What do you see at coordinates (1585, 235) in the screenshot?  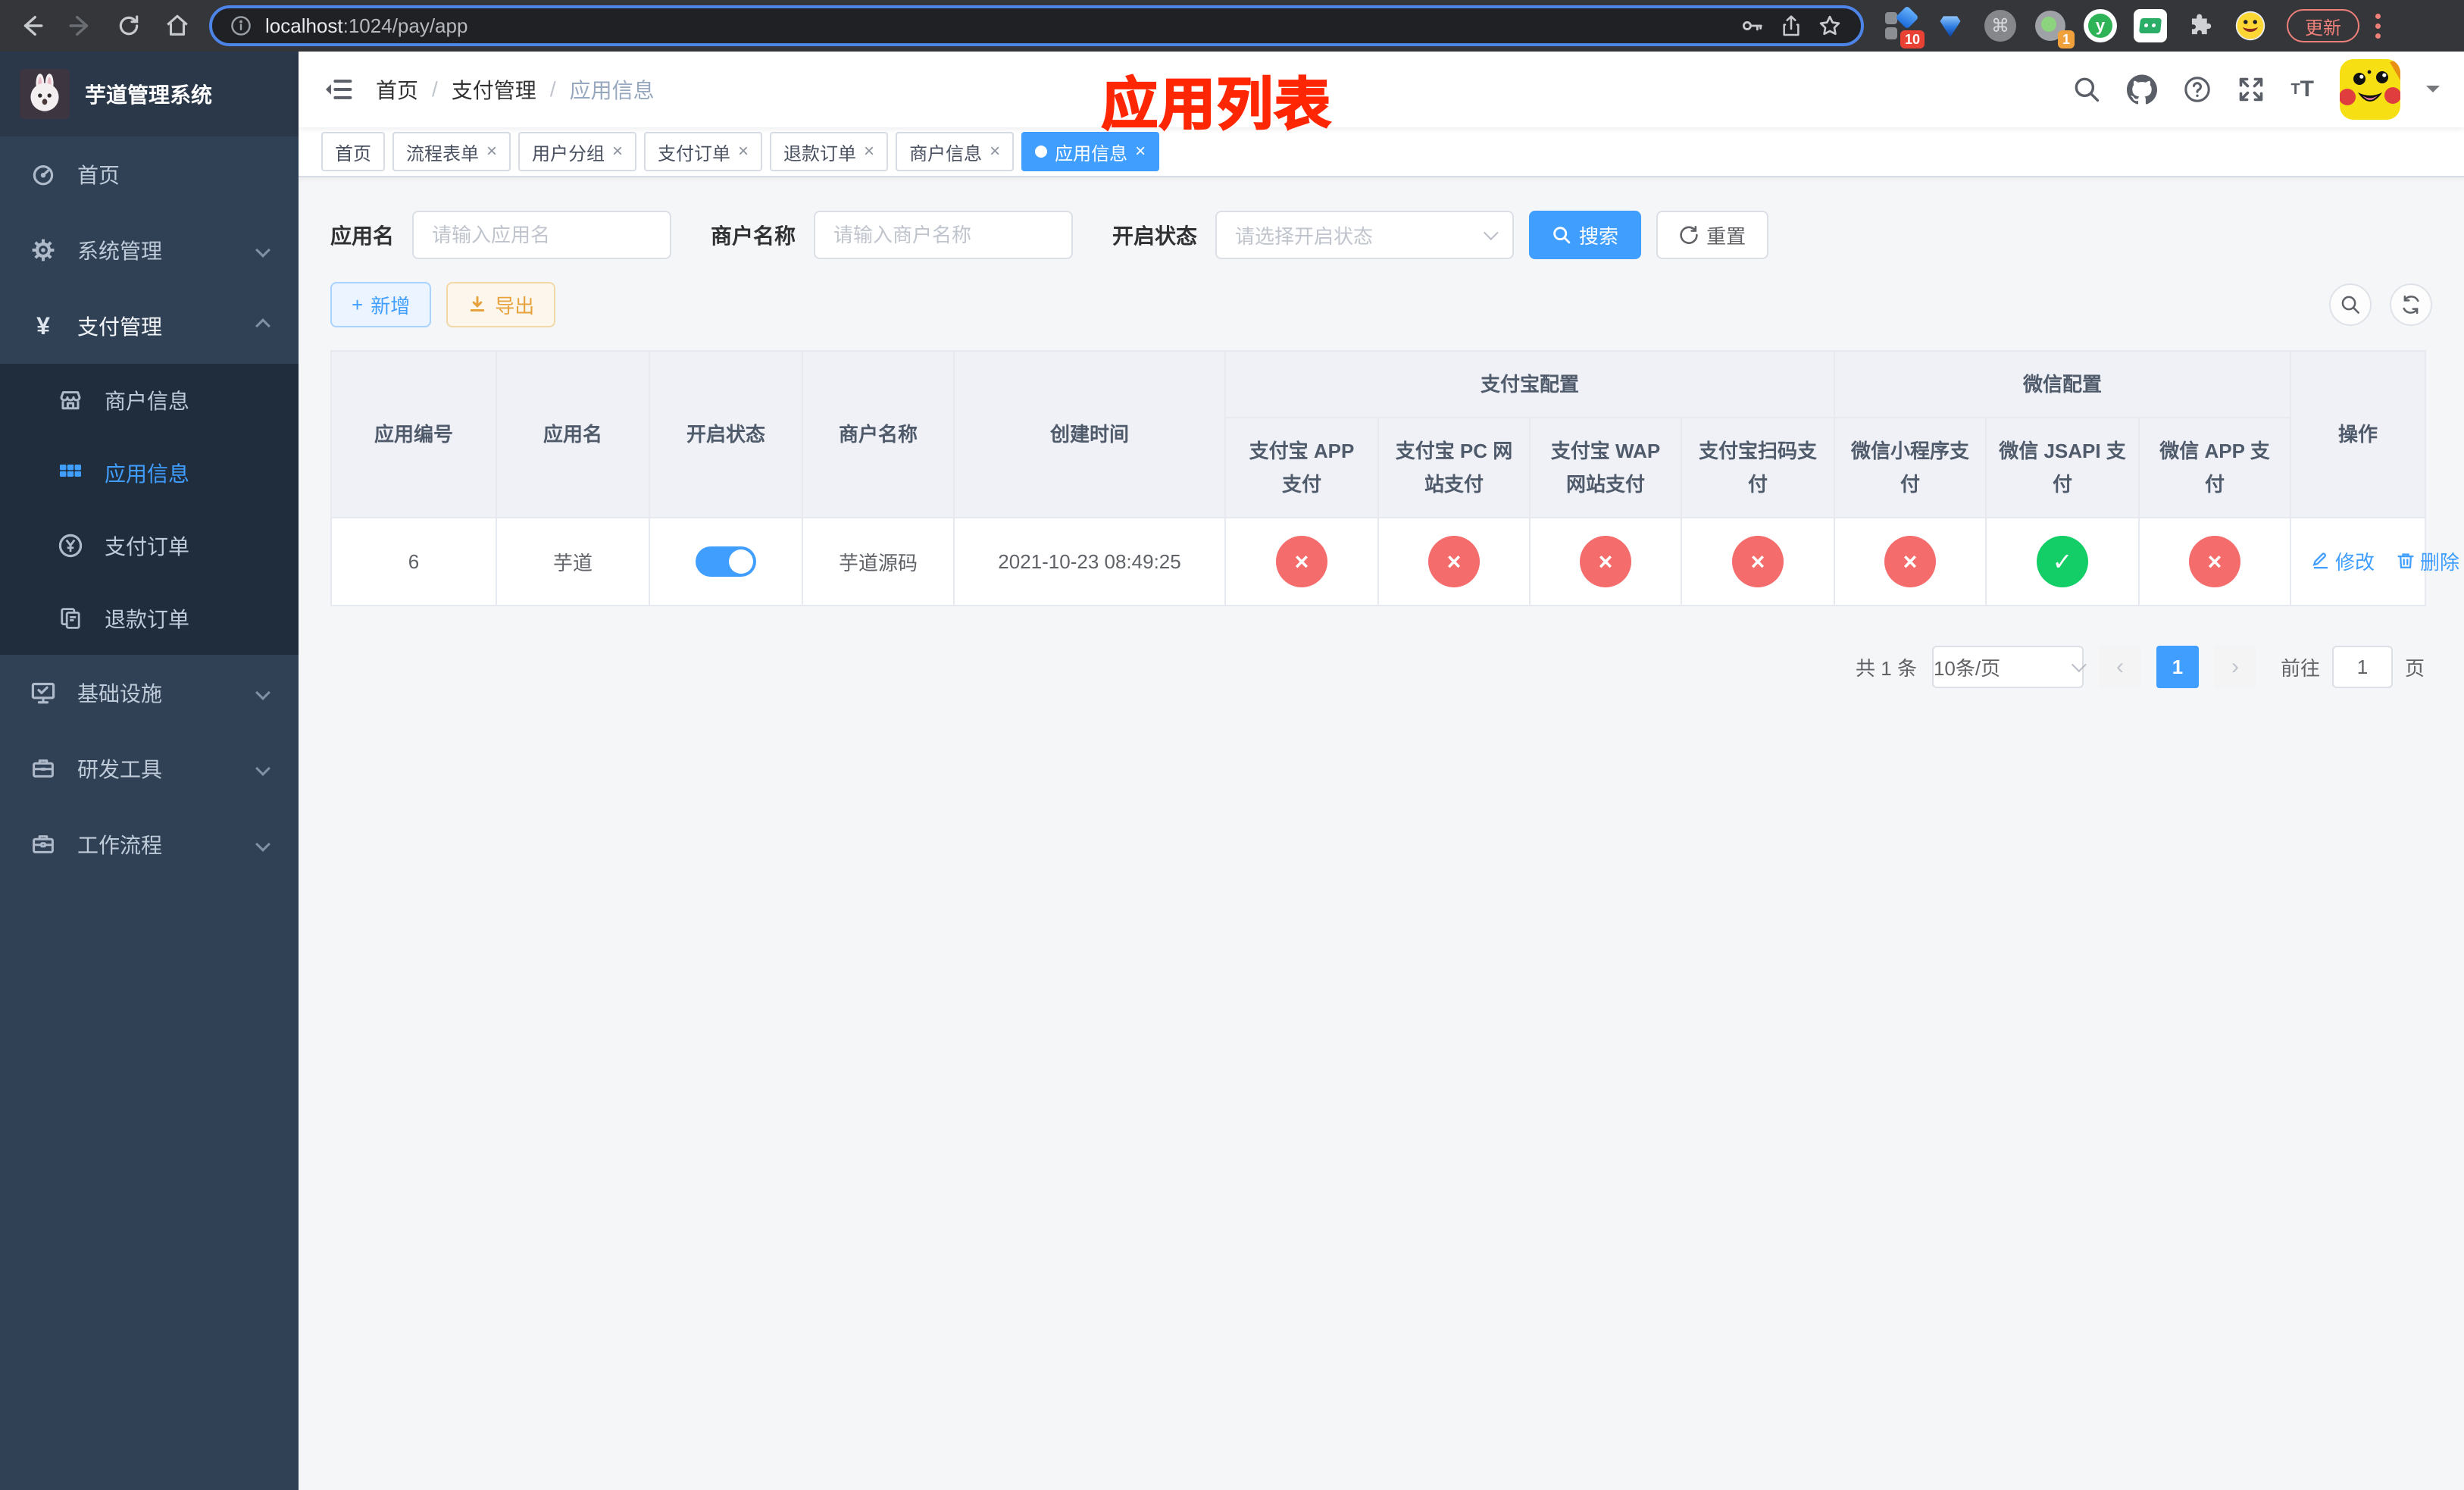 I see `search-button: 搜索` at bounding box center [1585, 235].